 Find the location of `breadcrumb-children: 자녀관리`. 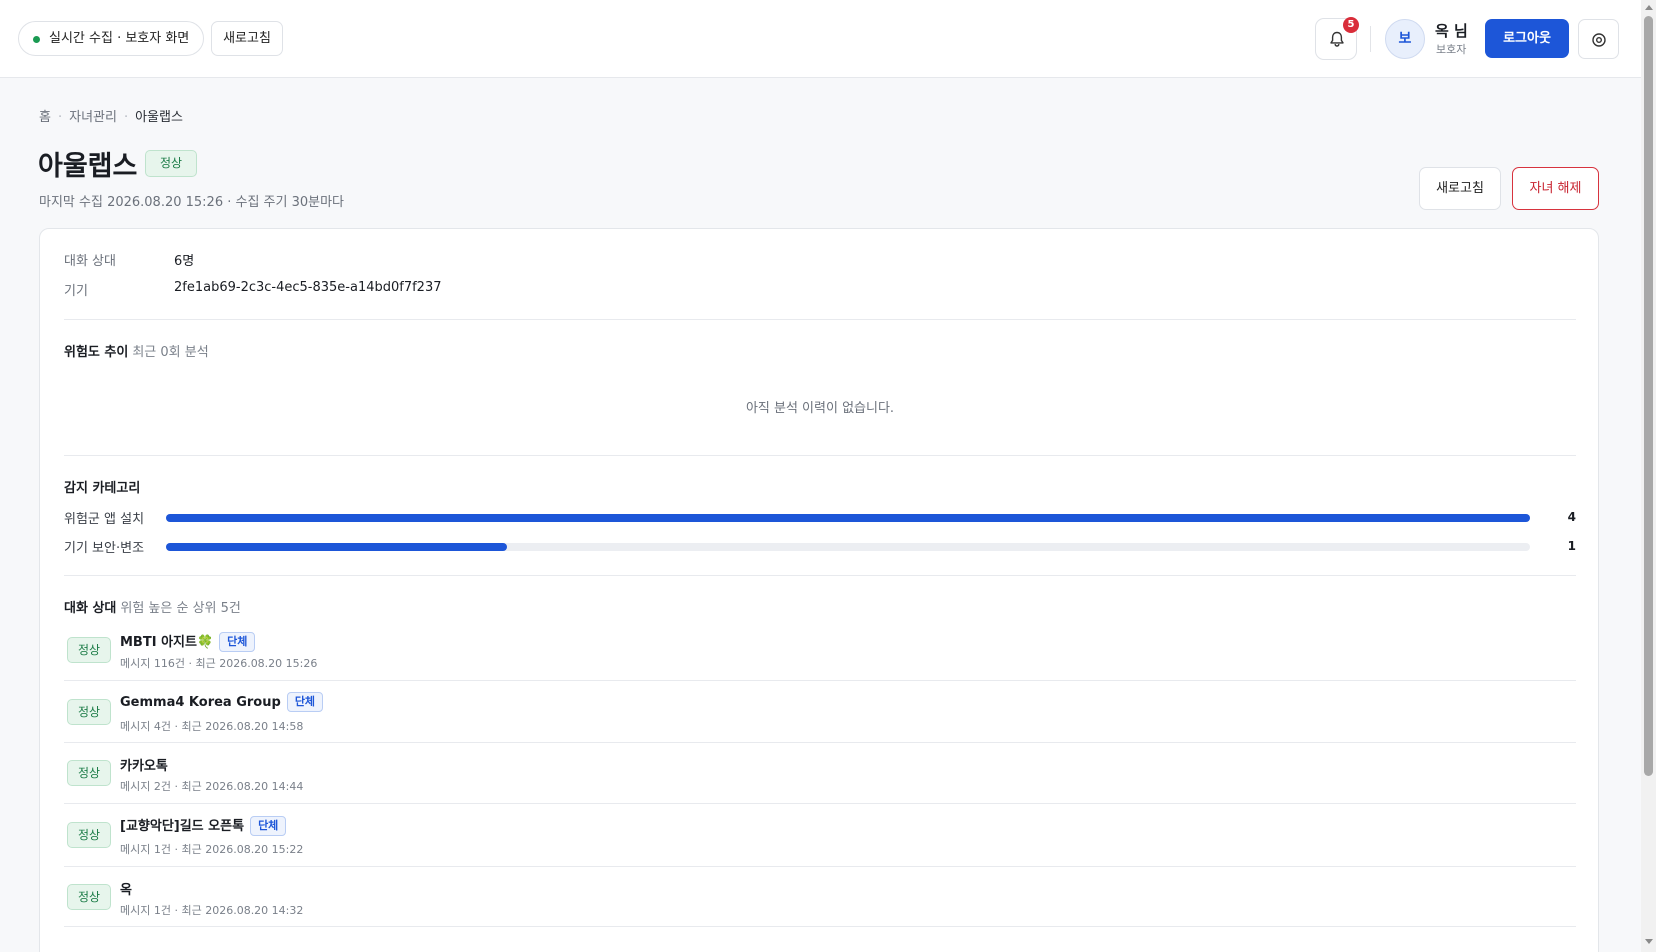

breadcrumb-children: 자녀관리 is located at coordinates (93, 115).